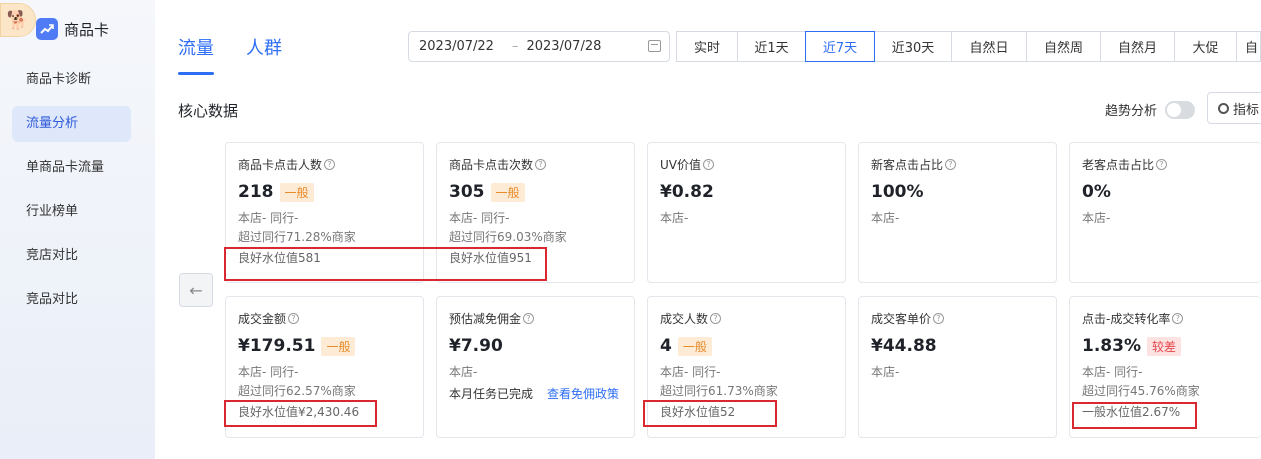  What do you see at coordinates (963, 192) in the screenshot?
I see `card-value-row: 100%` at bounding box center [963, 192].